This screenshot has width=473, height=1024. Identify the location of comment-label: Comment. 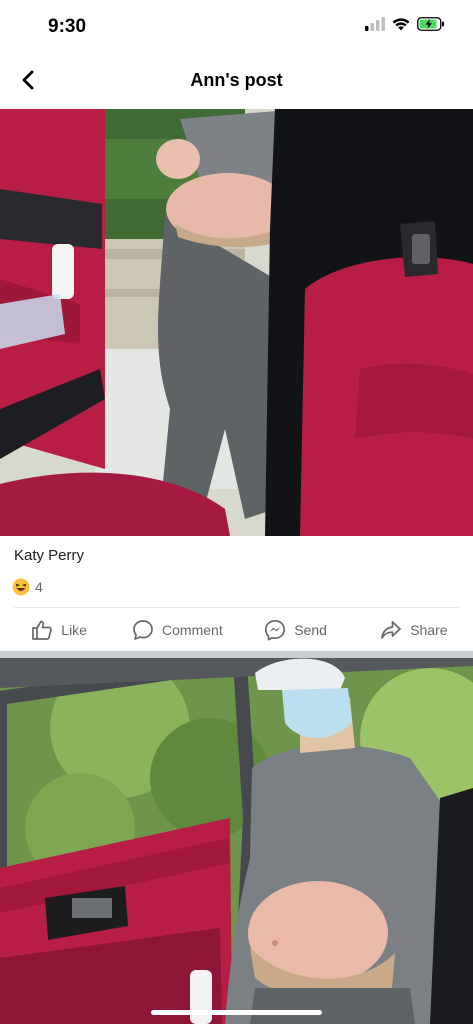
(192, 630).